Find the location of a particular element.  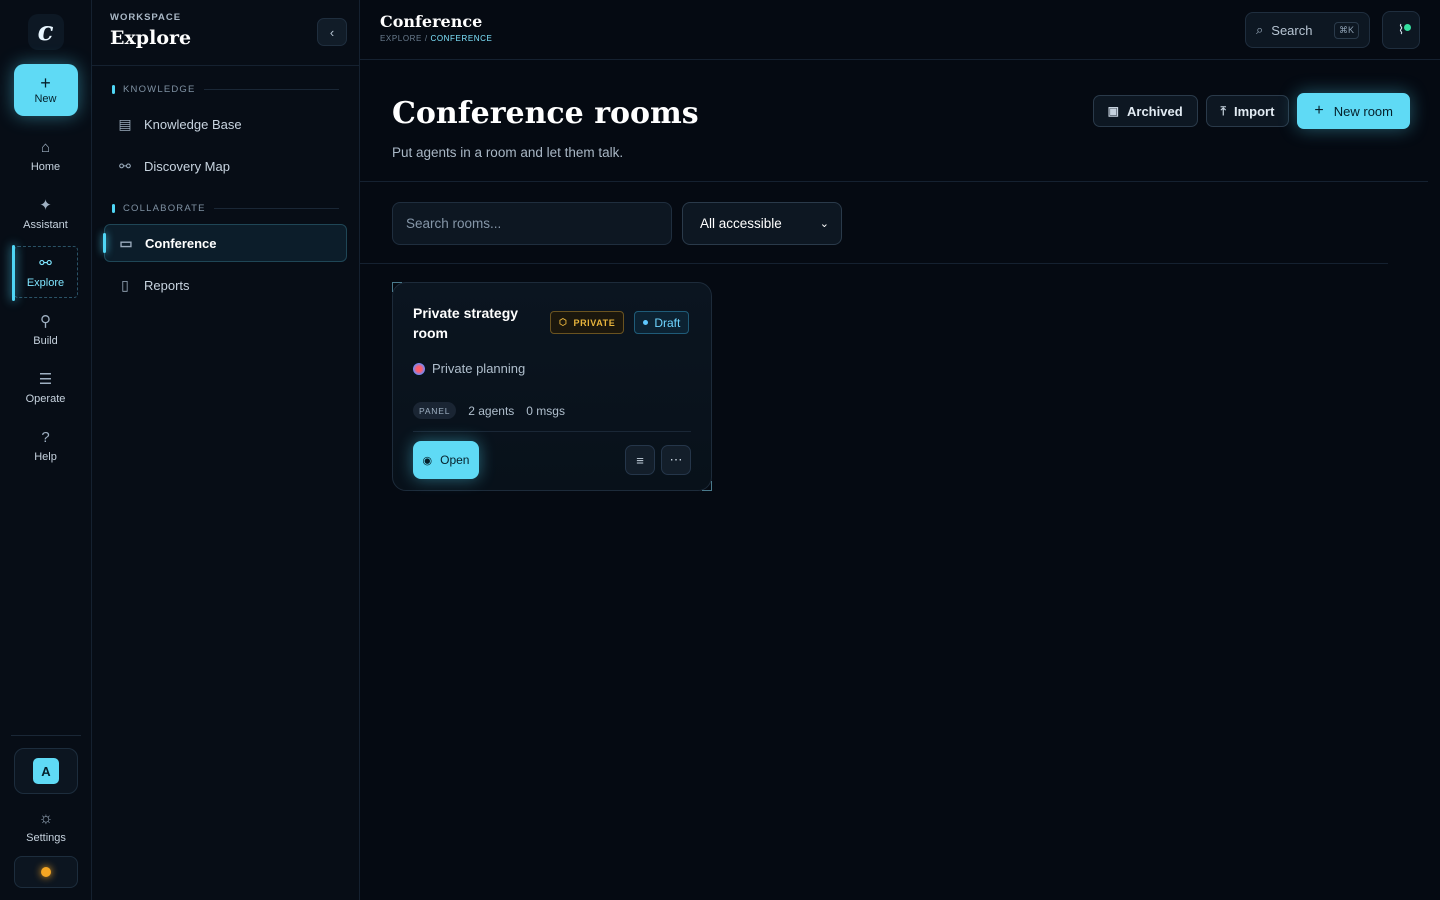

keyboard-shortcut: ⌘K is located at coordinates (1346, 30).